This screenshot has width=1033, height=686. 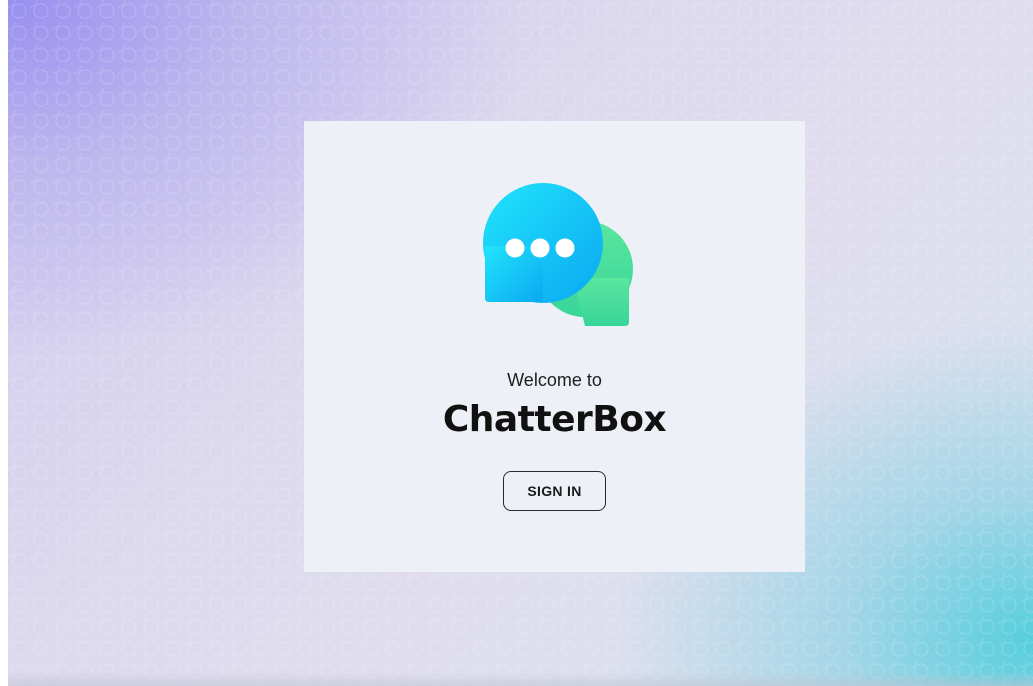 I want to click on chat-bubbles-icon, so click(x=558, y=254).